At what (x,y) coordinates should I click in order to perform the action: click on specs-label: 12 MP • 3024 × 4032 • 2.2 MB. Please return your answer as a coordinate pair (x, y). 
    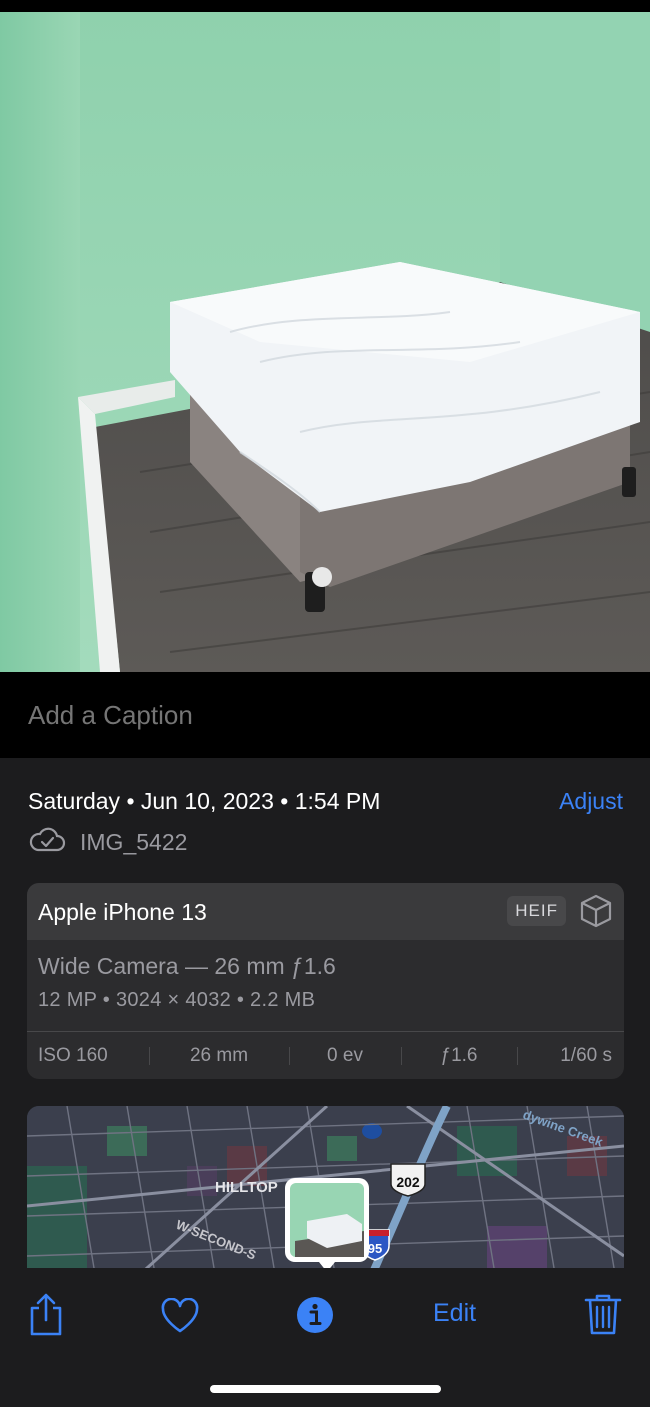
    Looking at the image, I should click on (177, 1000).